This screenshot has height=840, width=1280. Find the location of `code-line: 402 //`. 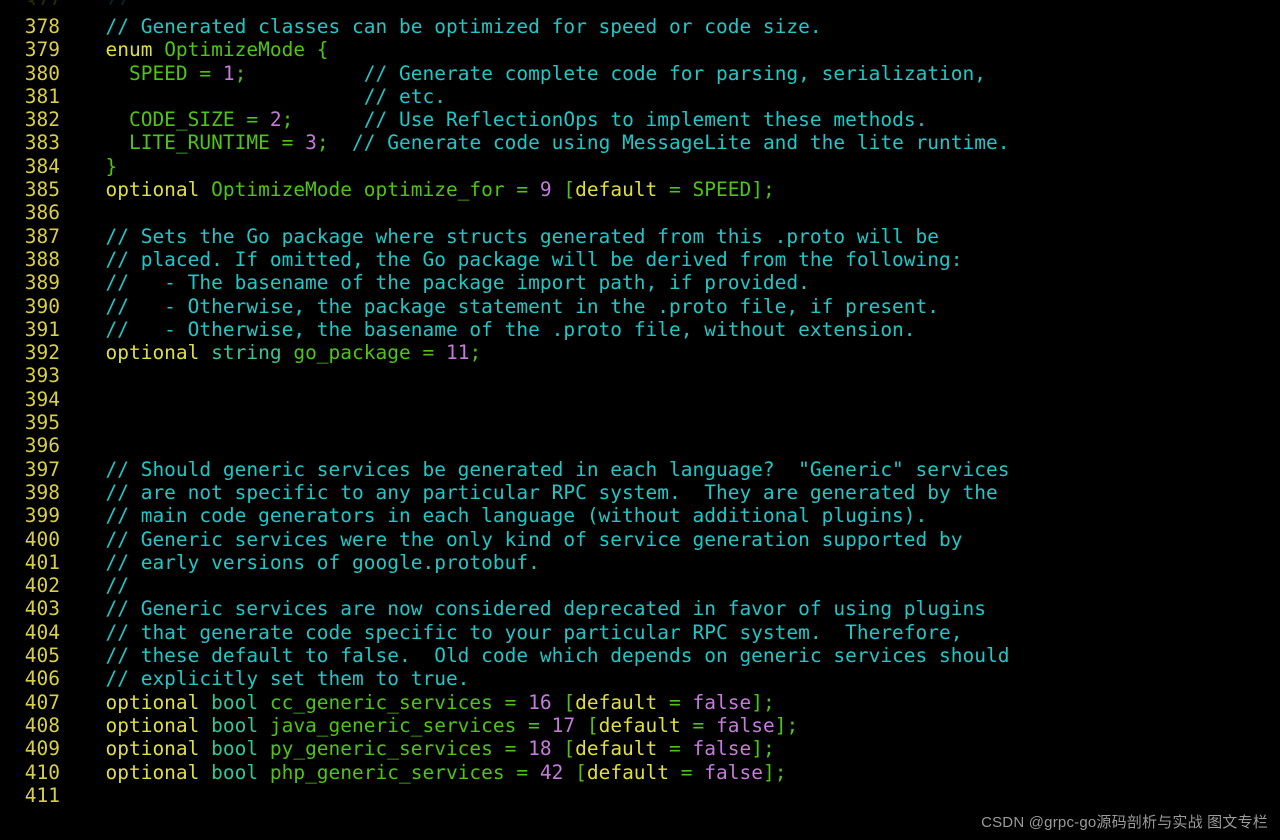

code-line: 402 // is located at coordinates (640, 585).